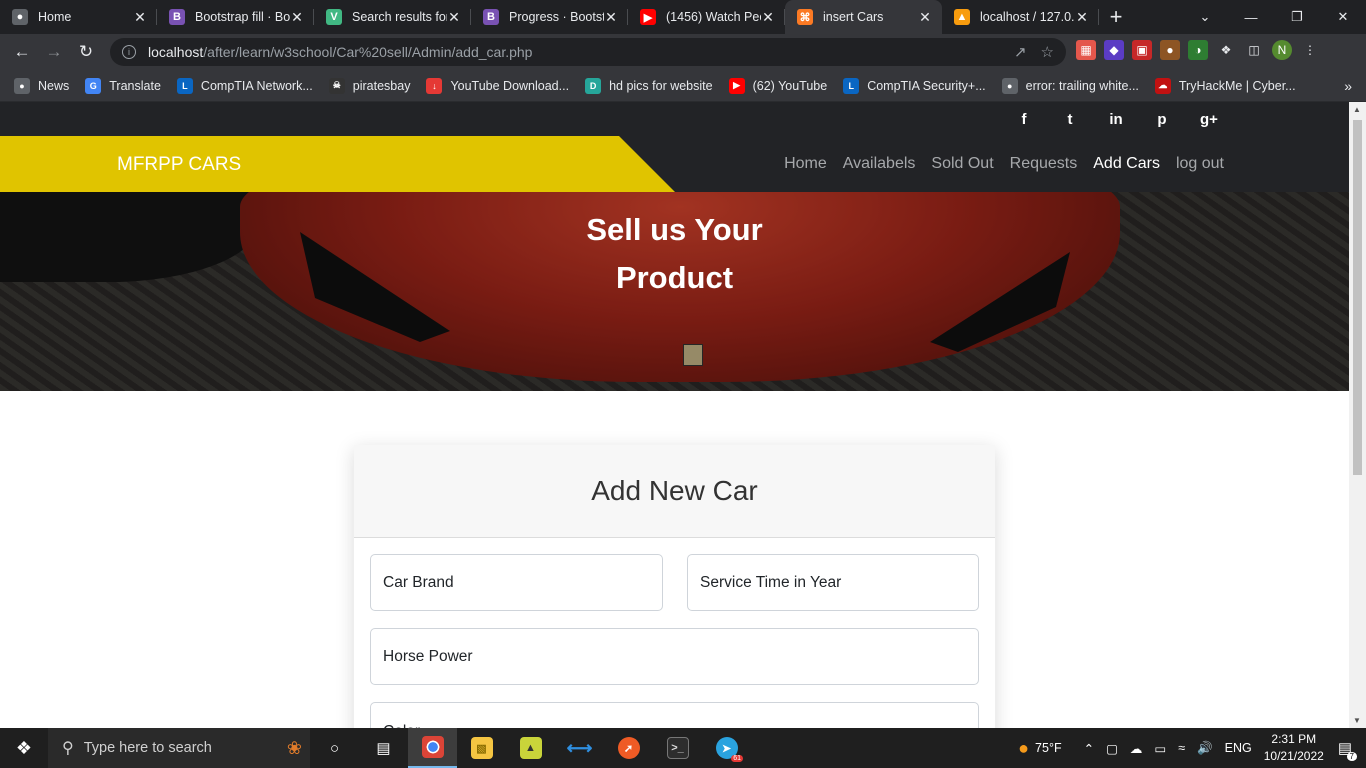  What do you see at coordinates (805, 17) in the screenshot?
I see `xampp-icon: ⌘` at bounding box center [805, 17].